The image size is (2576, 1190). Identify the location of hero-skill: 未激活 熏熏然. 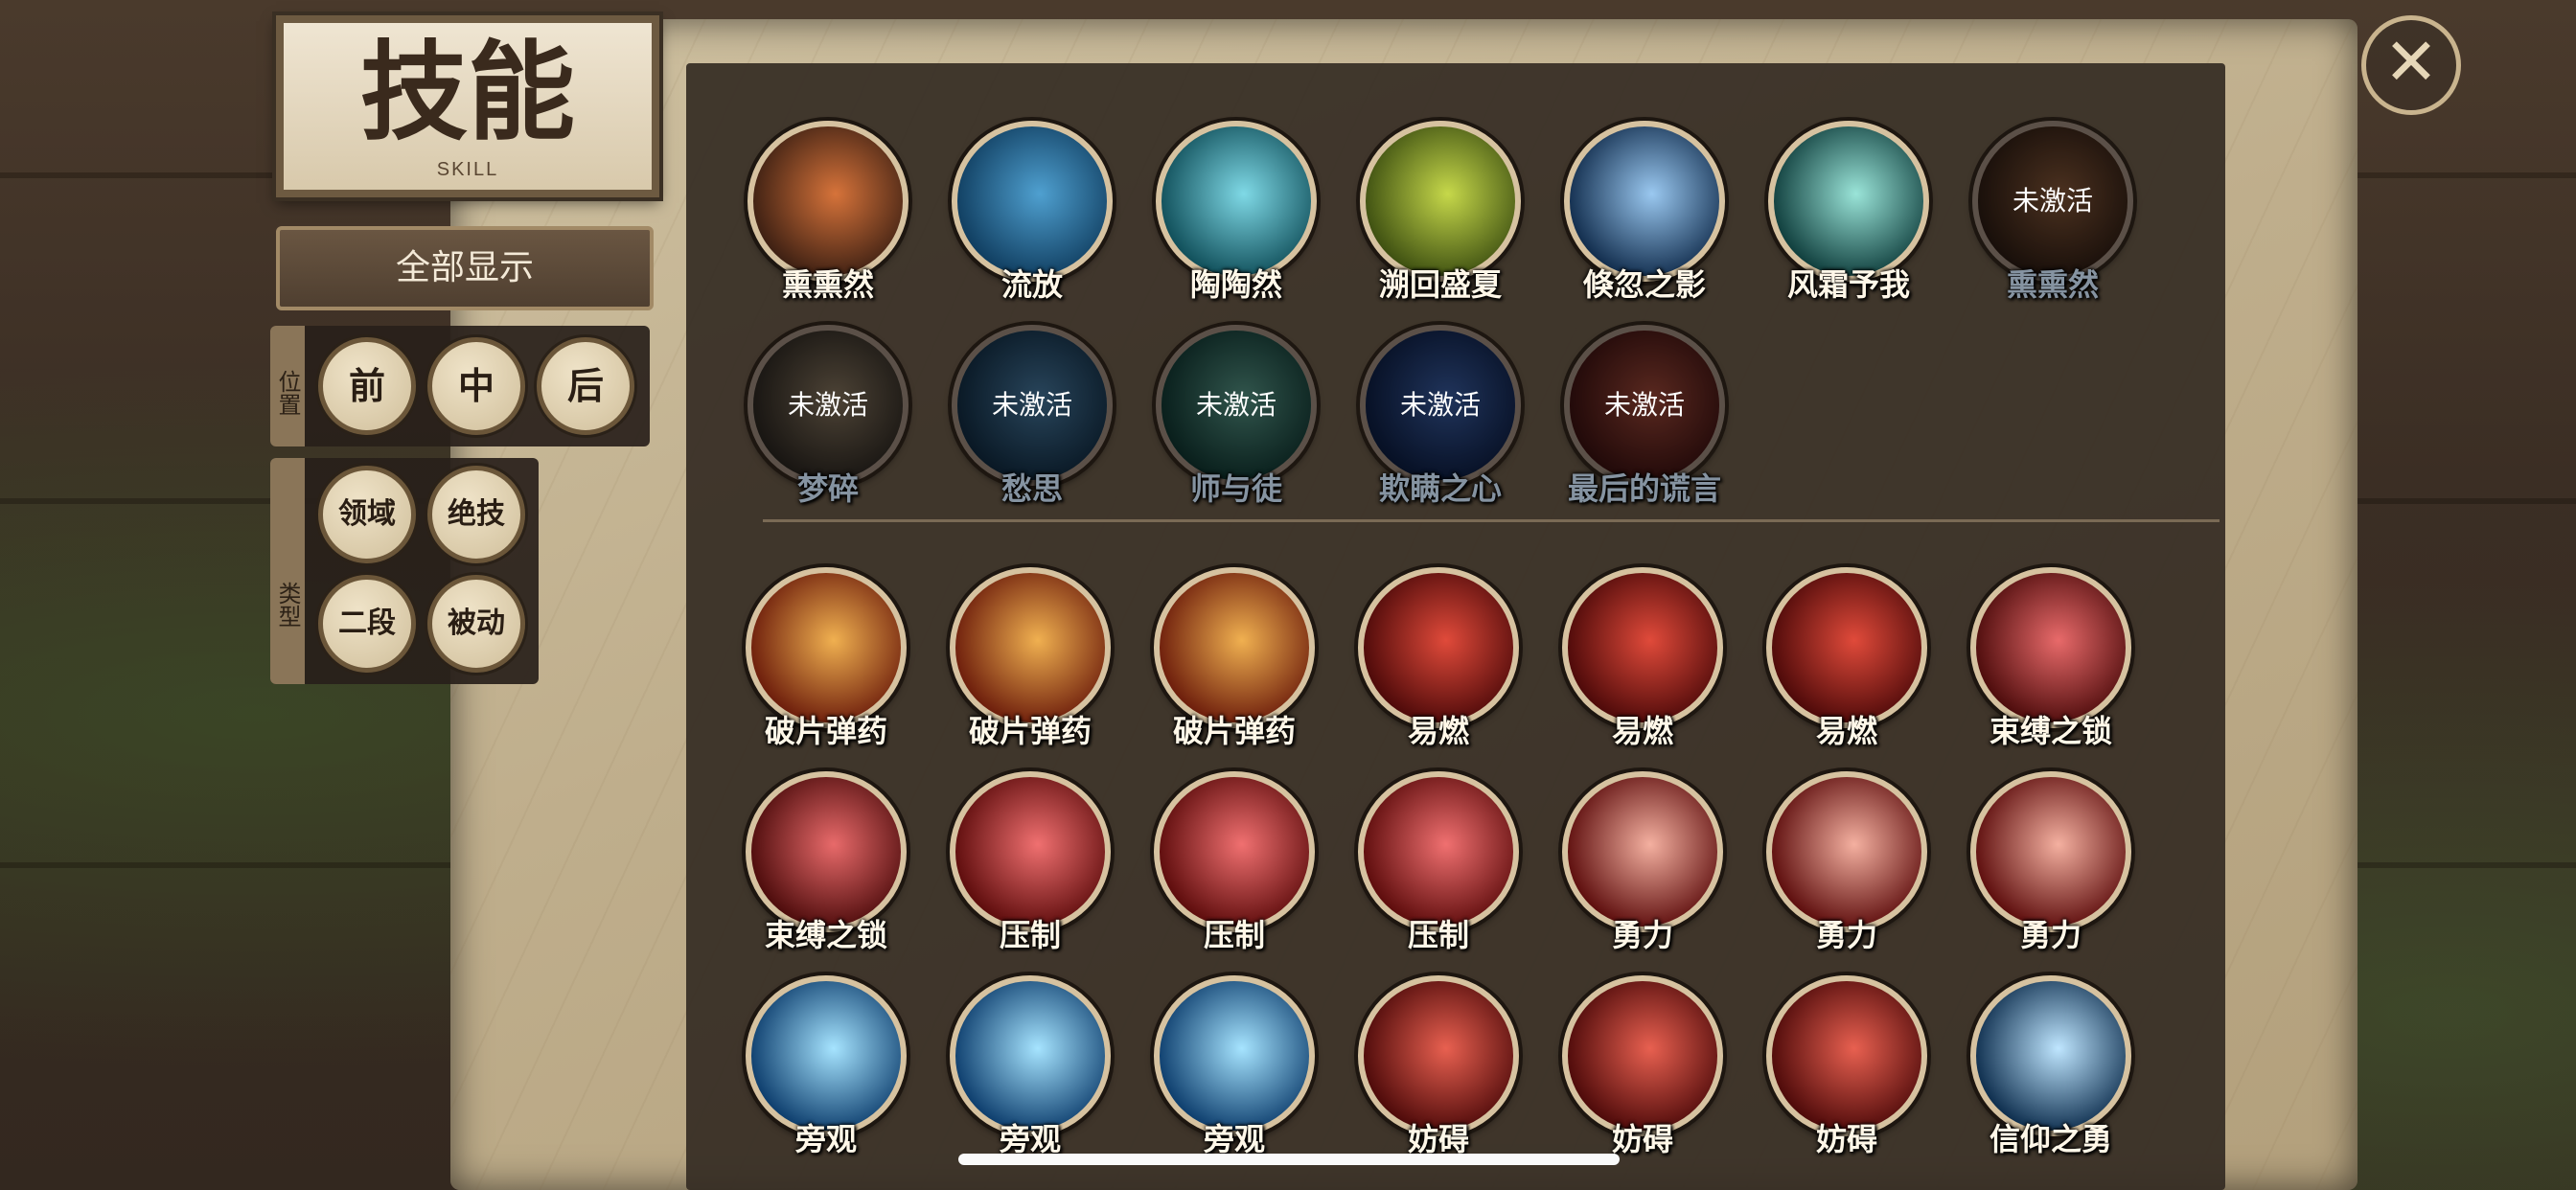
(2052, 213).